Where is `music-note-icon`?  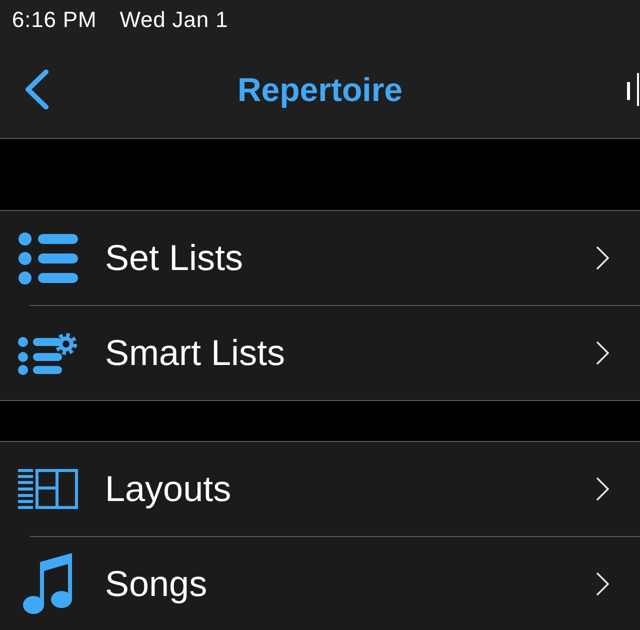 music-note-icon is located at coordinates (48, 584).